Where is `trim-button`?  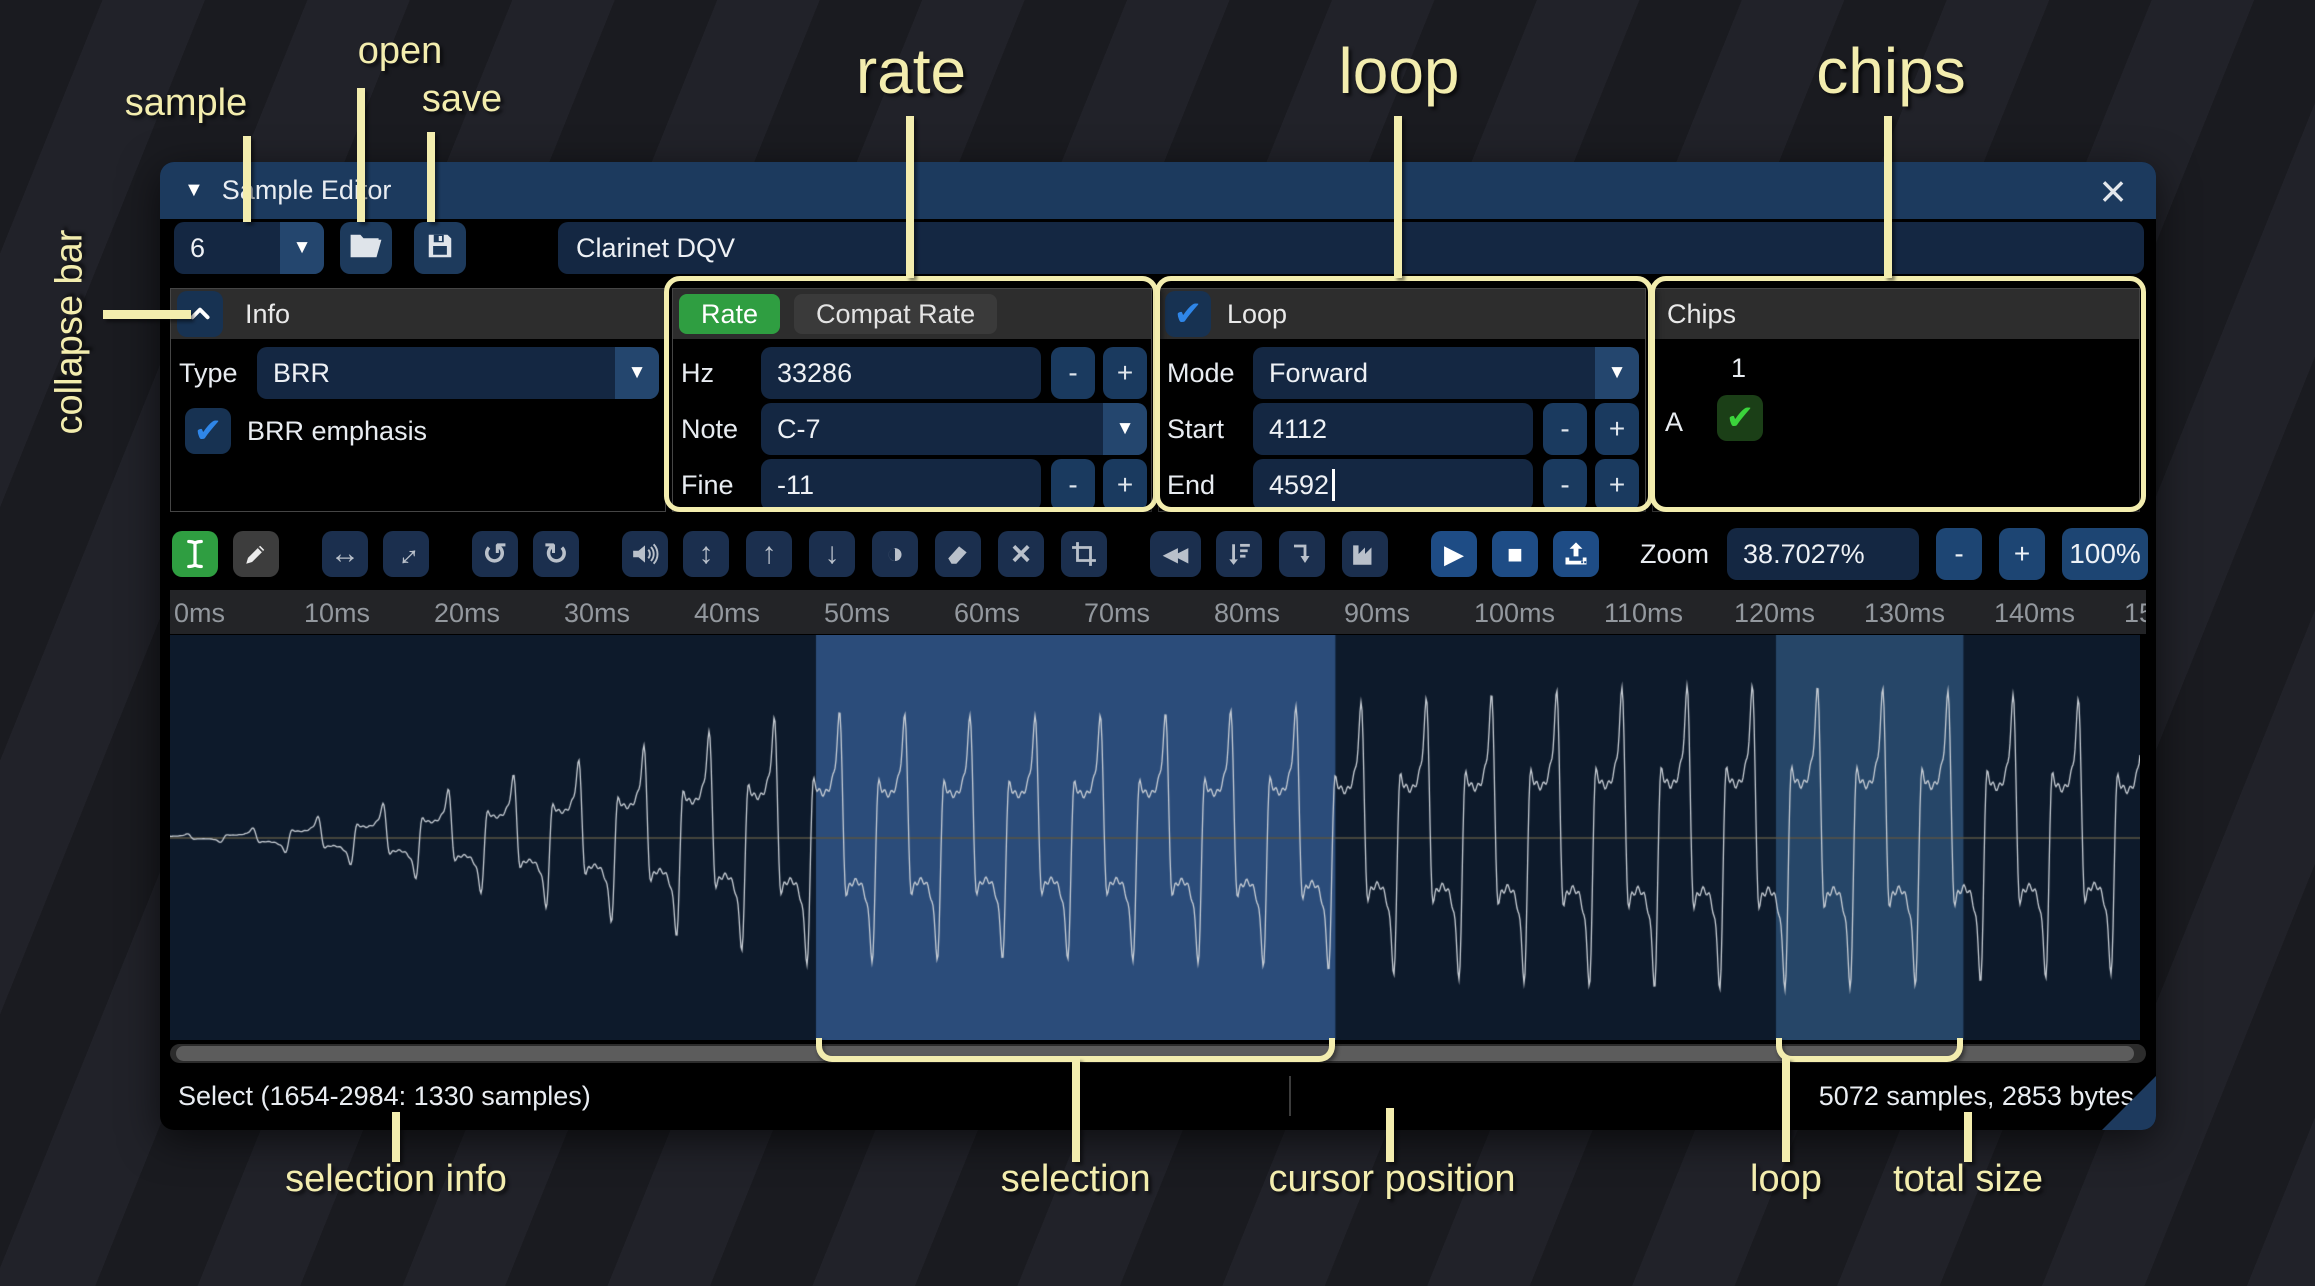 trim-button is located at coordinates (1084, 554).